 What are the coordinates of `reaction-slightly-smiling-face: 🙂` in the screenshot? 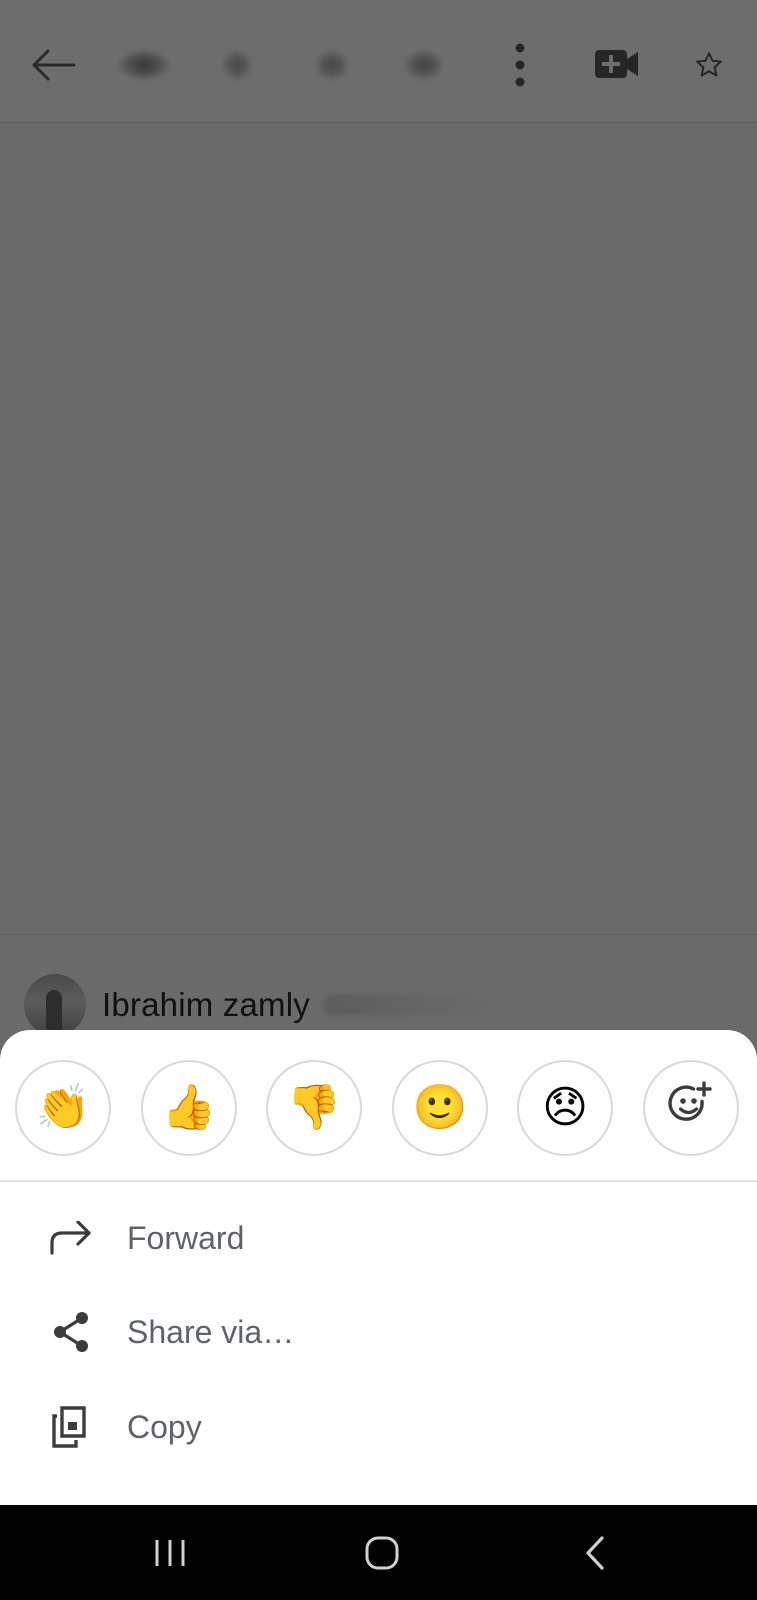 It's located at (440, 1108).